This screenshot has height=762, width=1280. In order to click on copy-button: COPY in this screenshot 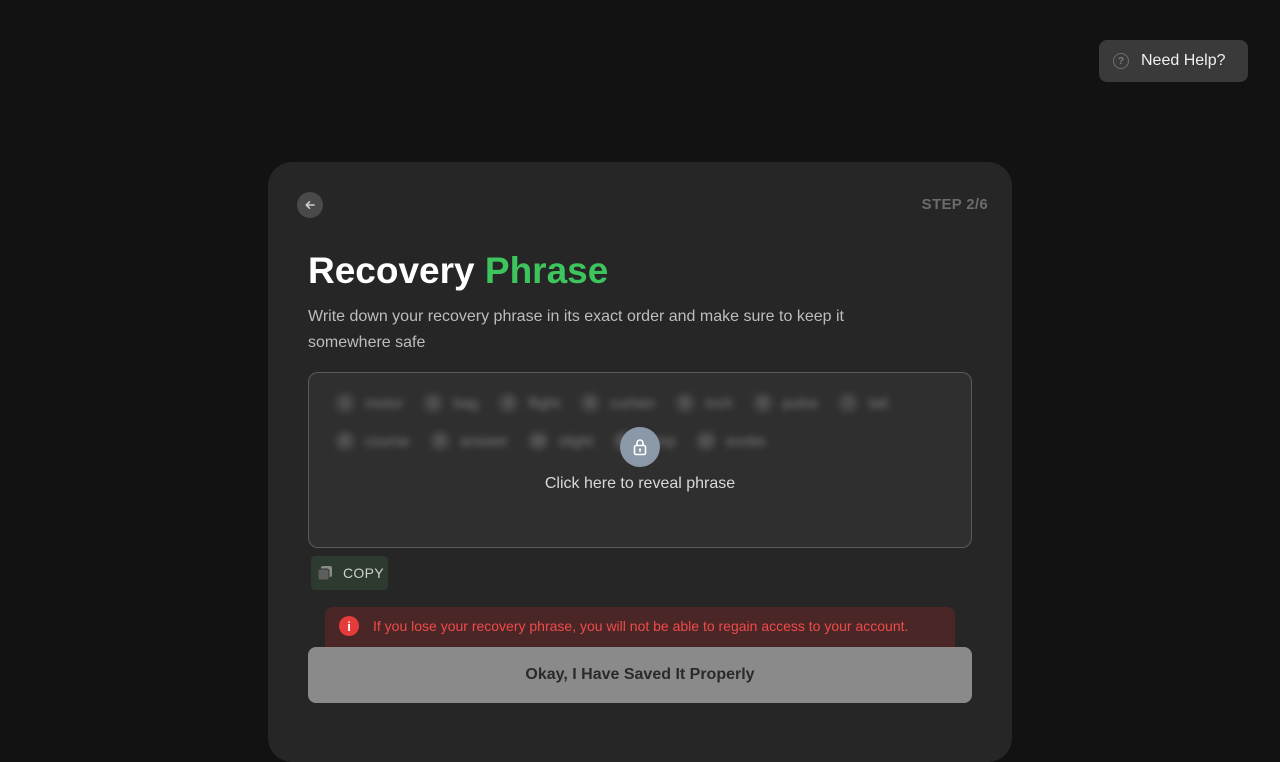, I will do `click(349, 573)`.